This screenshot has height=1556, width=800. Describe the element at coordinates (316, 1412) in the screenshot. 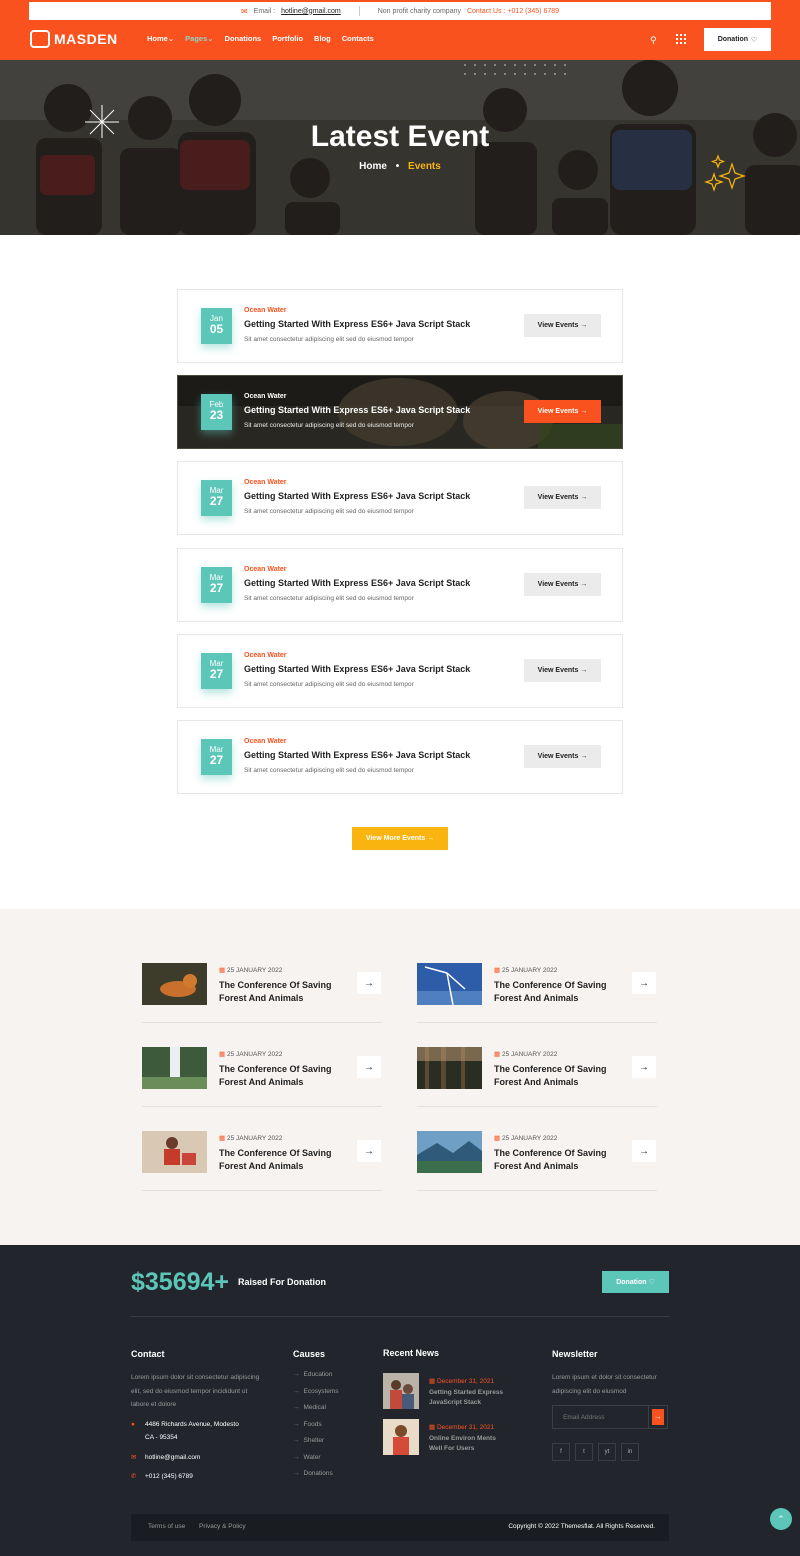

I see `cause-link: → Medical` at that location.